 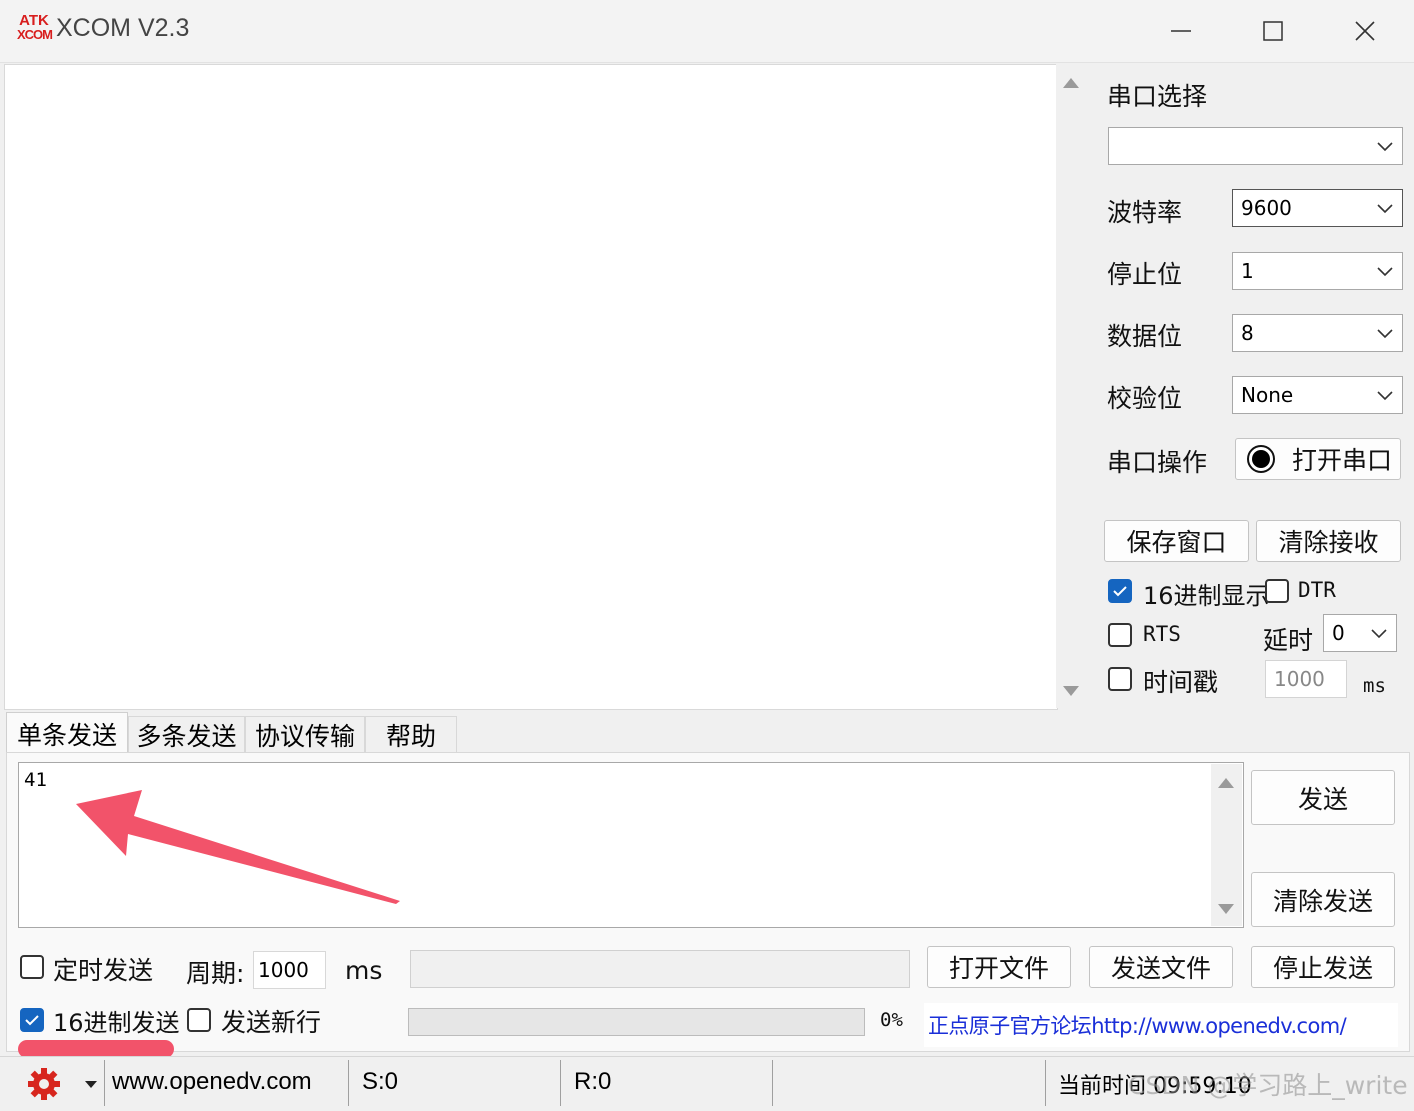 What do you see at coordinates (1137, 1025) in the screenshot?
I see `forum-link: 正点原子官方论坛http://www.openedv.com/` at bounding box center [1137, 1025].